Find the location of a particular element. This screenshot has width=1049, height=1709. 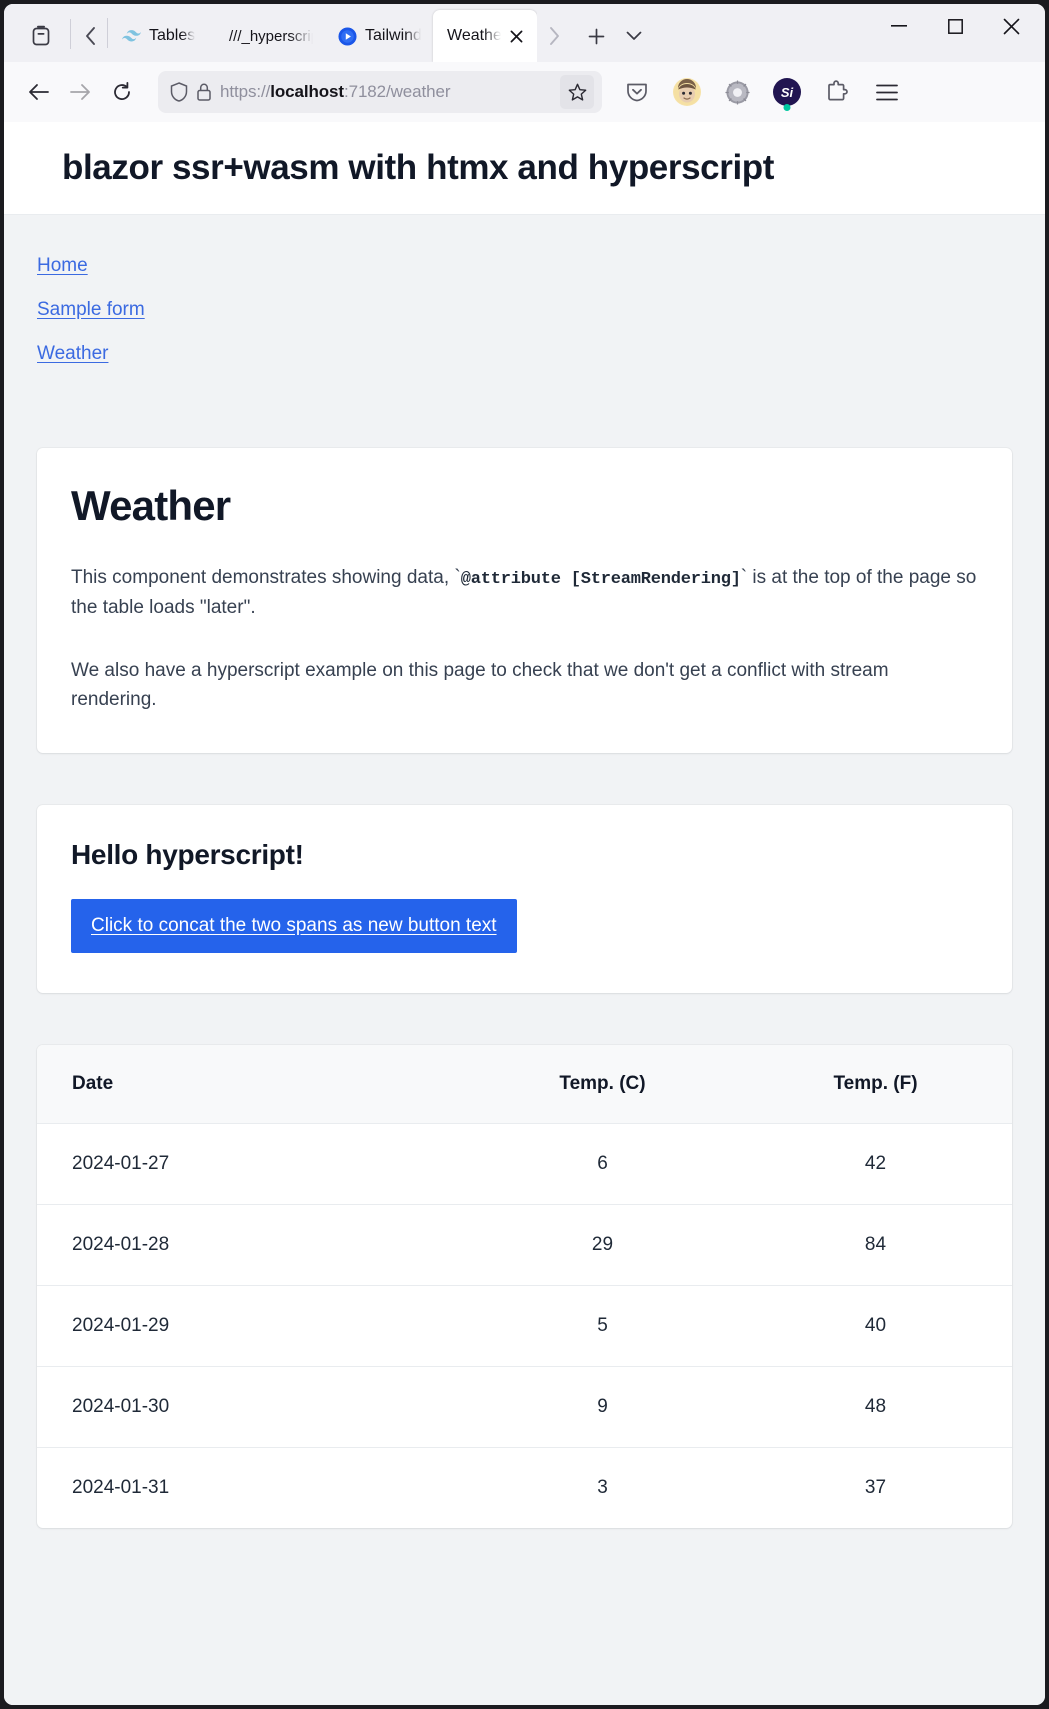

tab-label: Weather is located at coordinates (474, 35).